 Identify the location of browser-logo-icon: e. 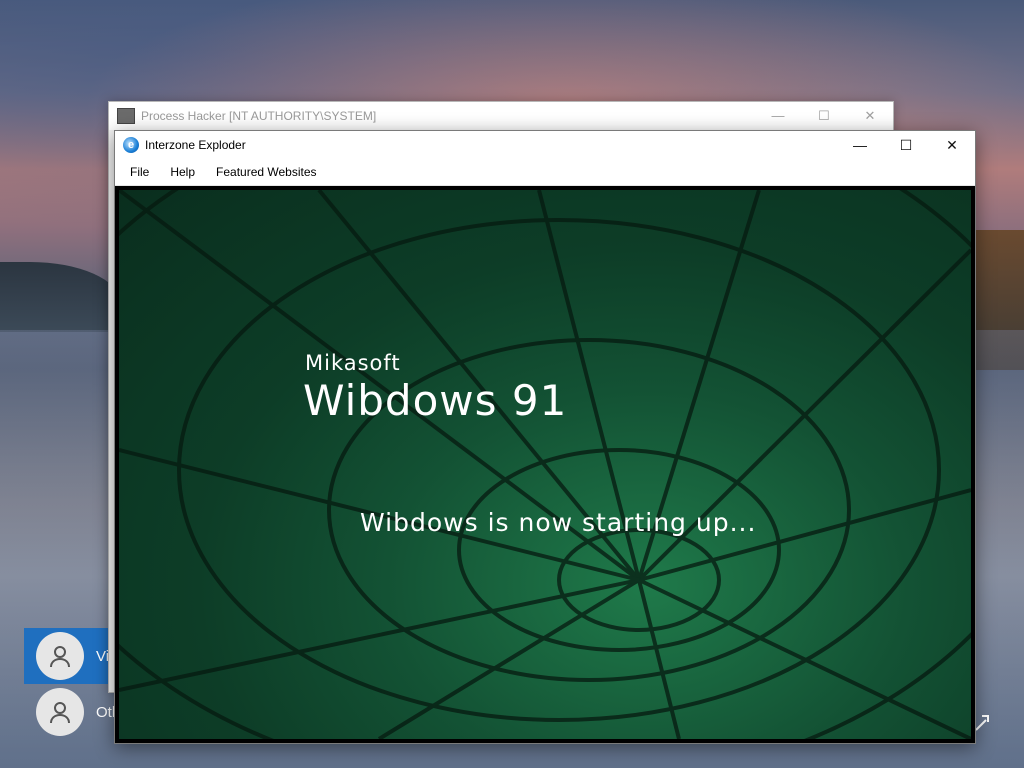
(131, 145).